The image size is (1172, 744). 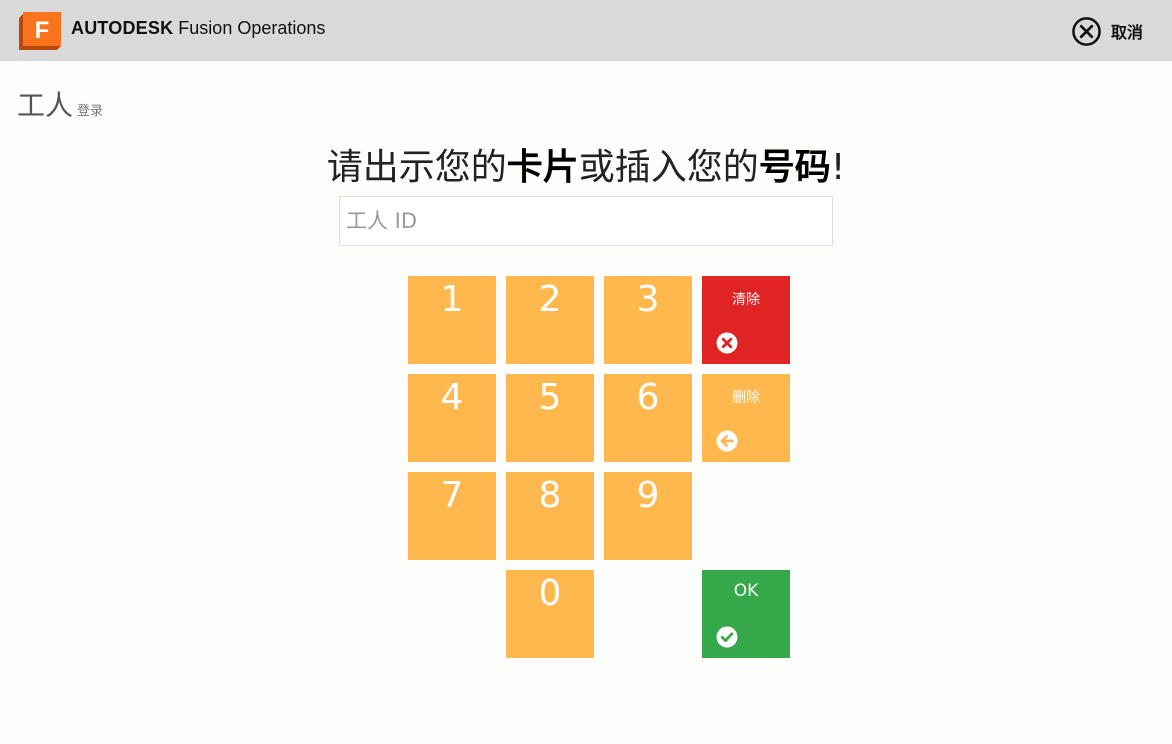 What do you see at coordinates (550, 299) in the screenshot?
I see `key-label: 2` at bounding box center [550, 299].